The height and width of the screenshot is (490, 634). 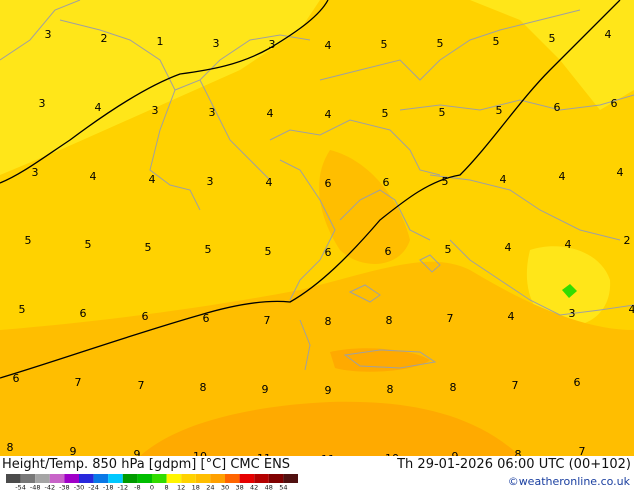 I want to click on legend-tick-label: -42, so click(x=49, y=487).